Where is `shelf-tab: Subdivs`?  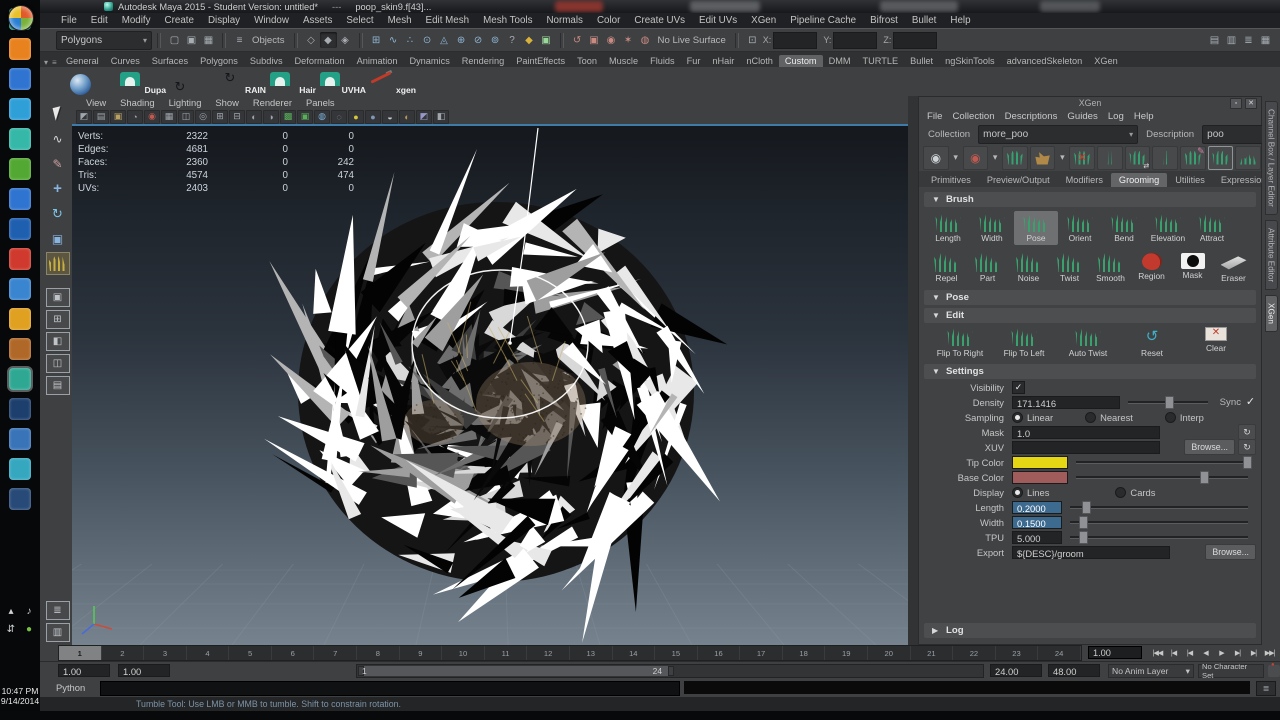
shelf-tab: Subdivs is located at coordinates (266, 61).